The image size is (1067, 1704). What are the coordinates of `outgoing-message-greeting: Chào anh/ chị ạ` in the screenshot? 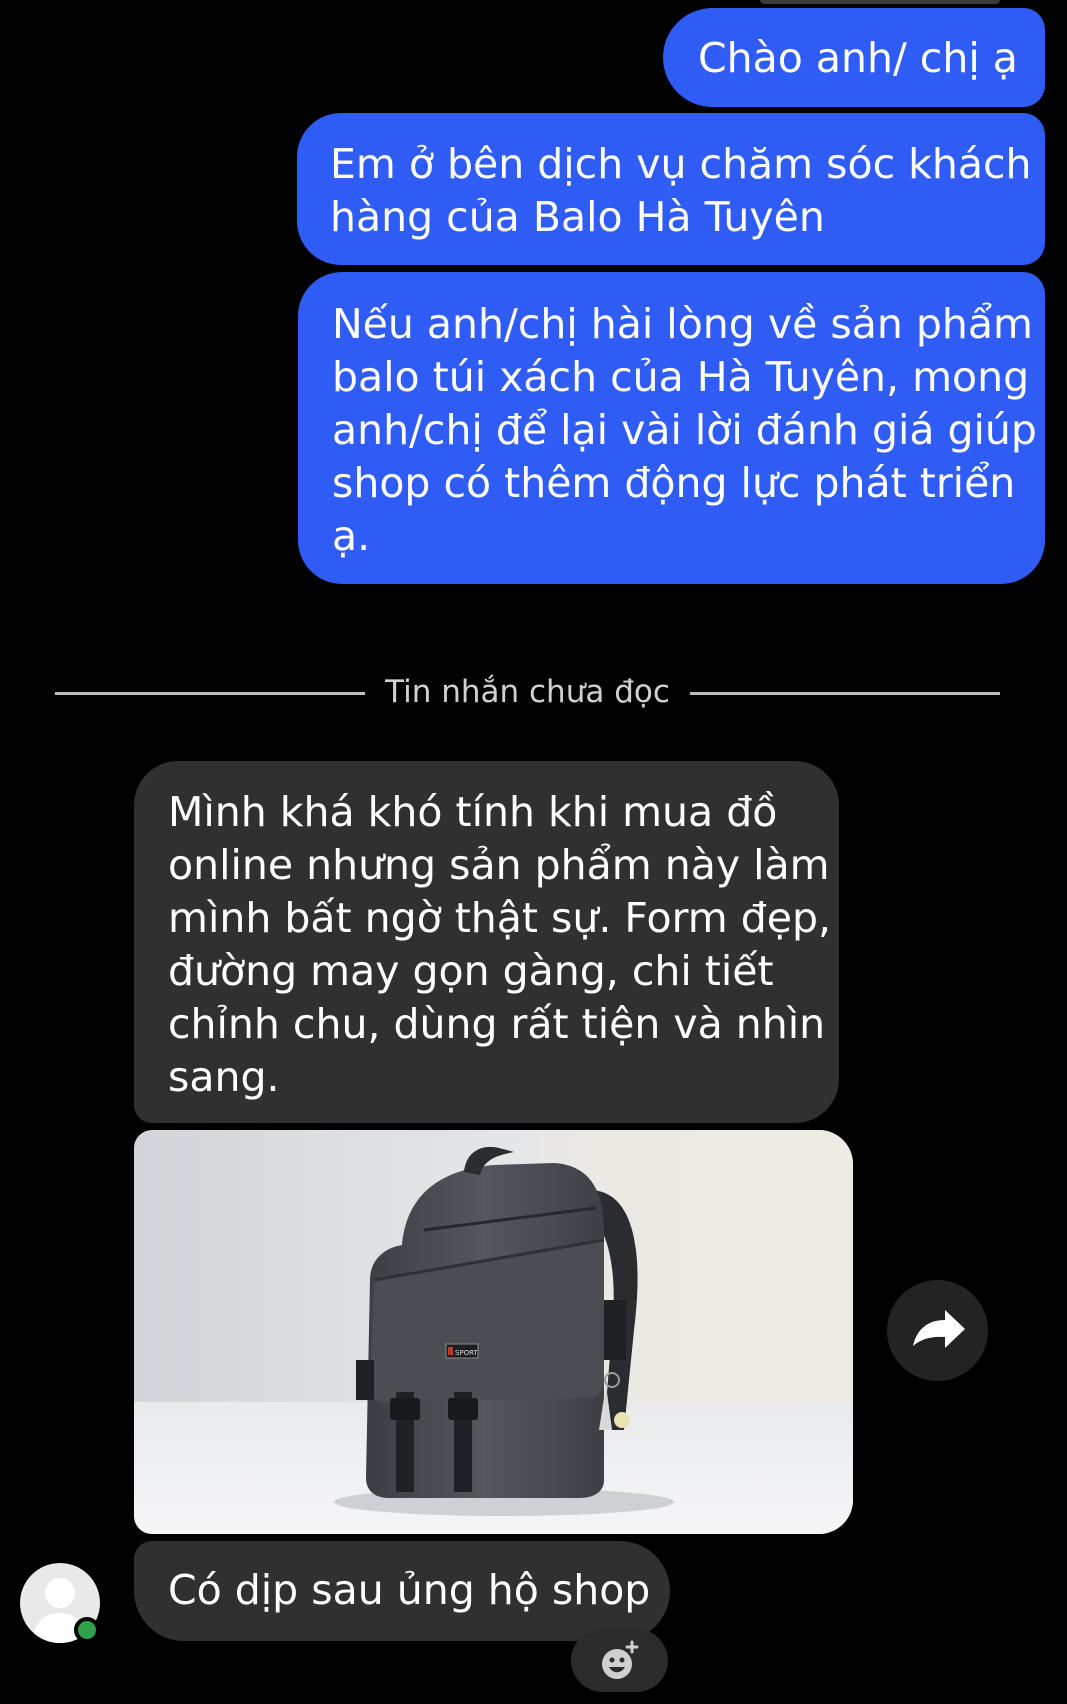 It's located at (854, 57).